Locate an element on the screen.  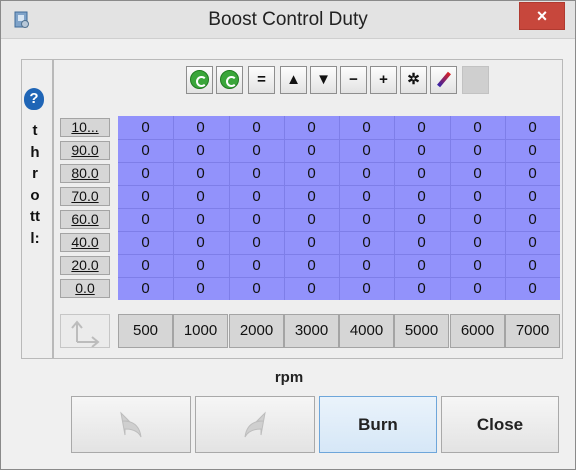
column-header: 4000 is located at coordinates (366, 331).